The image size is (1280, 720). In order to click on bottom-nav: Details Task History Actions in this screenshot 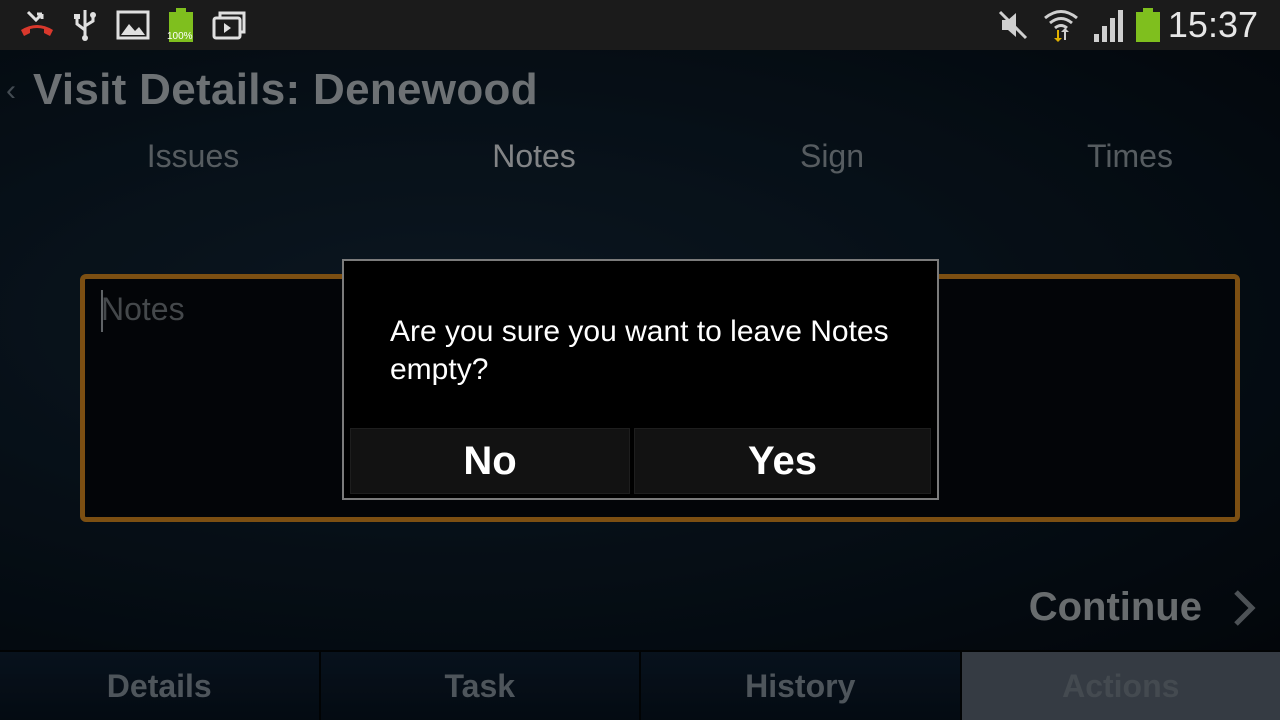, I will do `click(640, 685)`.